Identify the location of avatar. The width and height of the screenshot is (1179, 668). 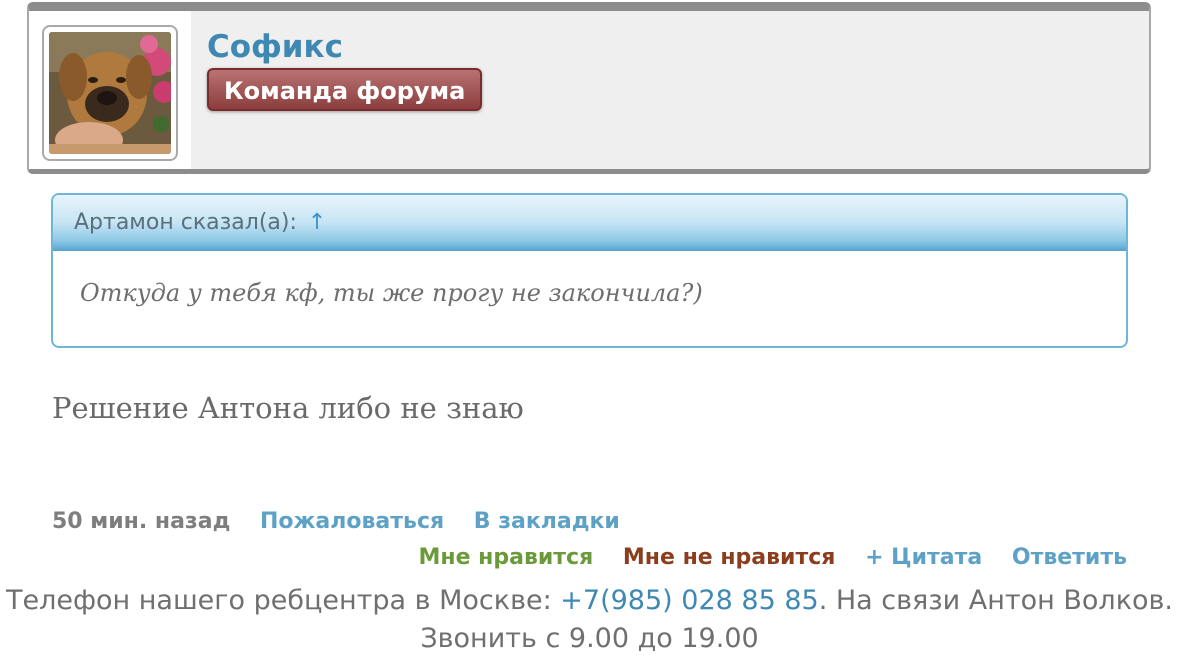
(110, 93).